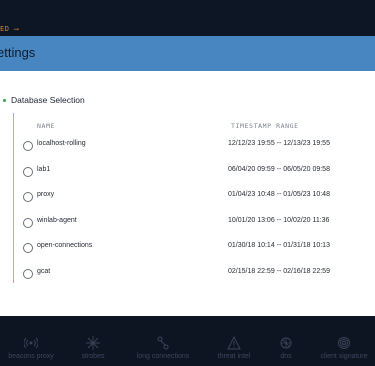  Describe the element at coordinates (279, 245) in the screenshot. I see `database-timestamp-range: 01/30/18 10:14 -- 01/31/18 10:13` at that location.